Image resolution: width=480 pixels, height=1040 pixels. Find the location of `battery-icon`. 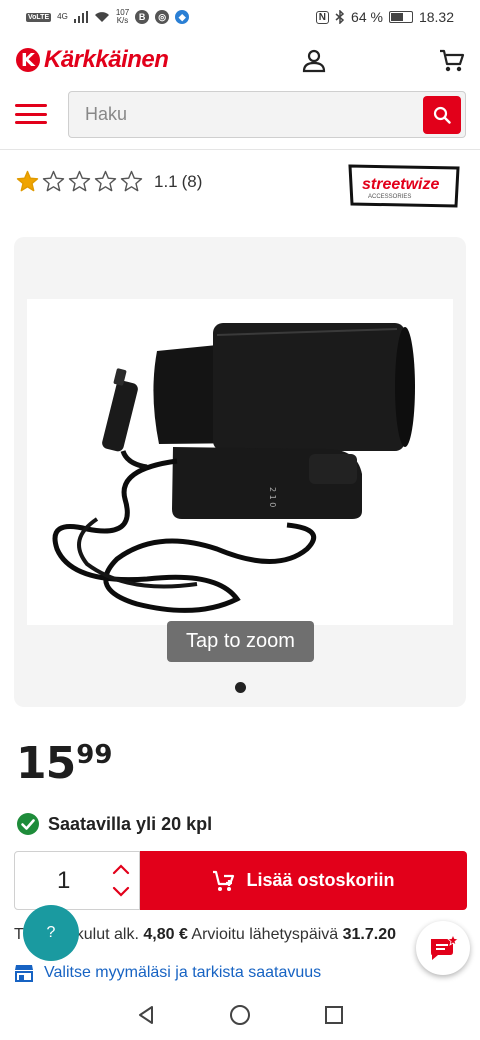

battery-icon is located at coordinates (400, 17).